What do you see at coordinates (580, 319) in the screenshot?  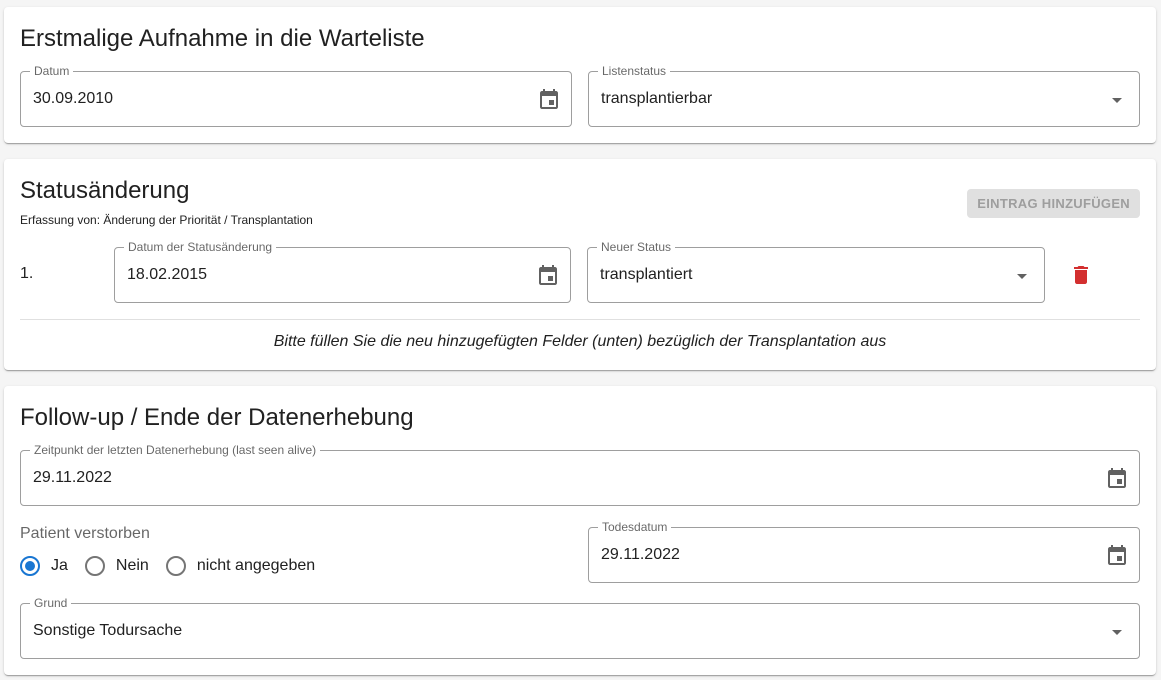 I see `divider` at bounding box center [580, 319].